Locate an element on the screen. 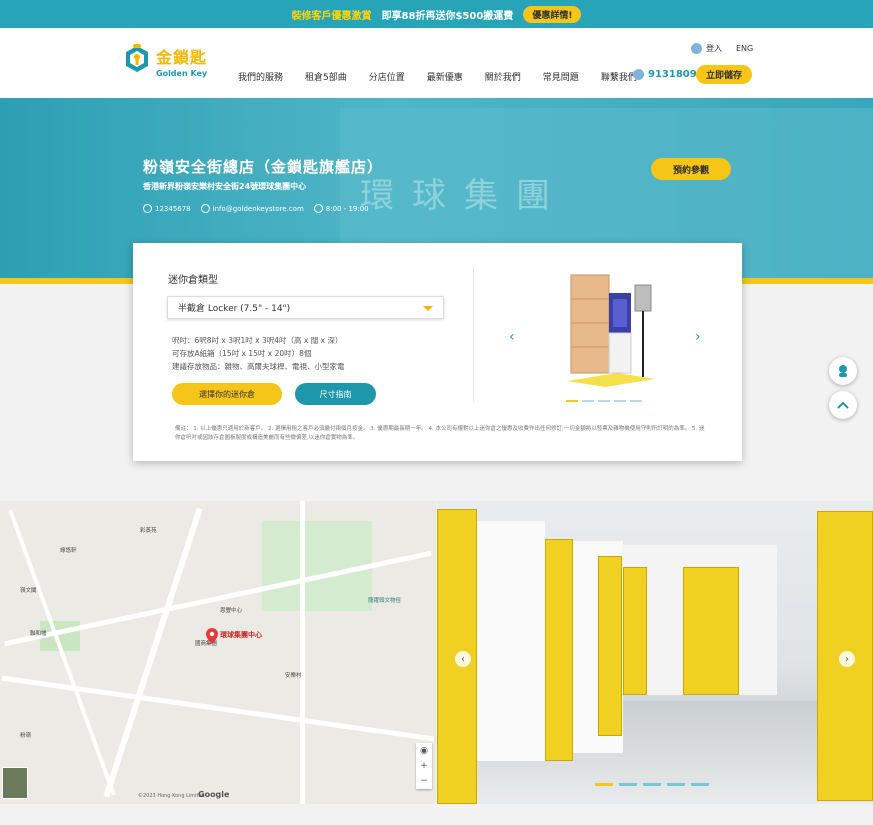 The image size is (873, 825). store-address: 香港新界粉嶺安樂村安全街24號環球集團中心 is located at coordinates (225, 186).